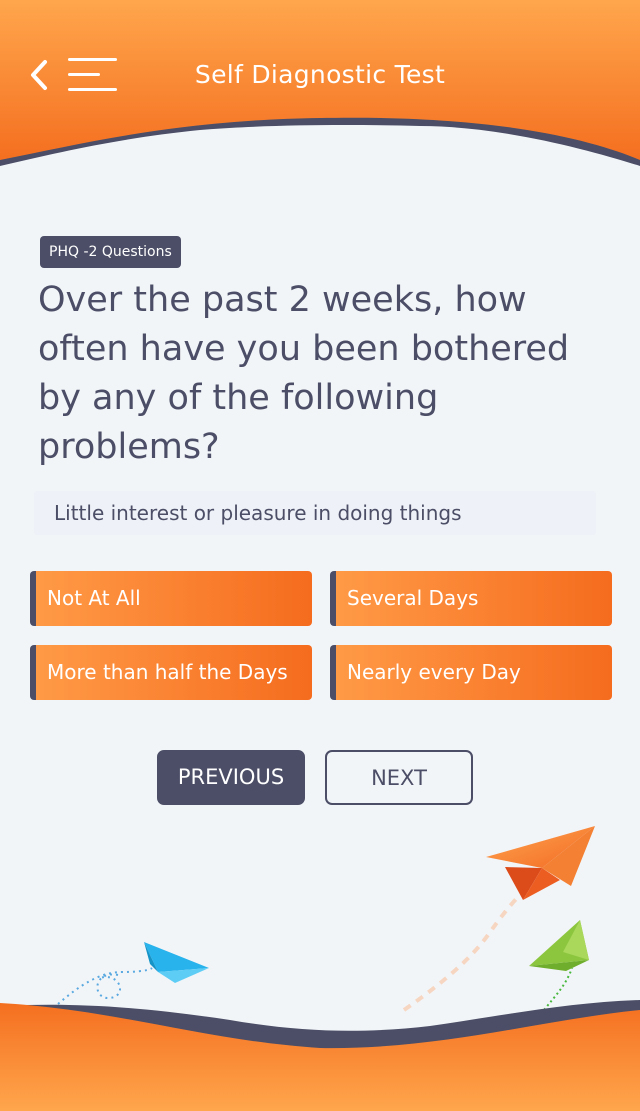  What do you see at coordinates (320, 74) in the screenshot?
I see `page-title: Self Diagnostic Test` at bounding box center [320, 74].